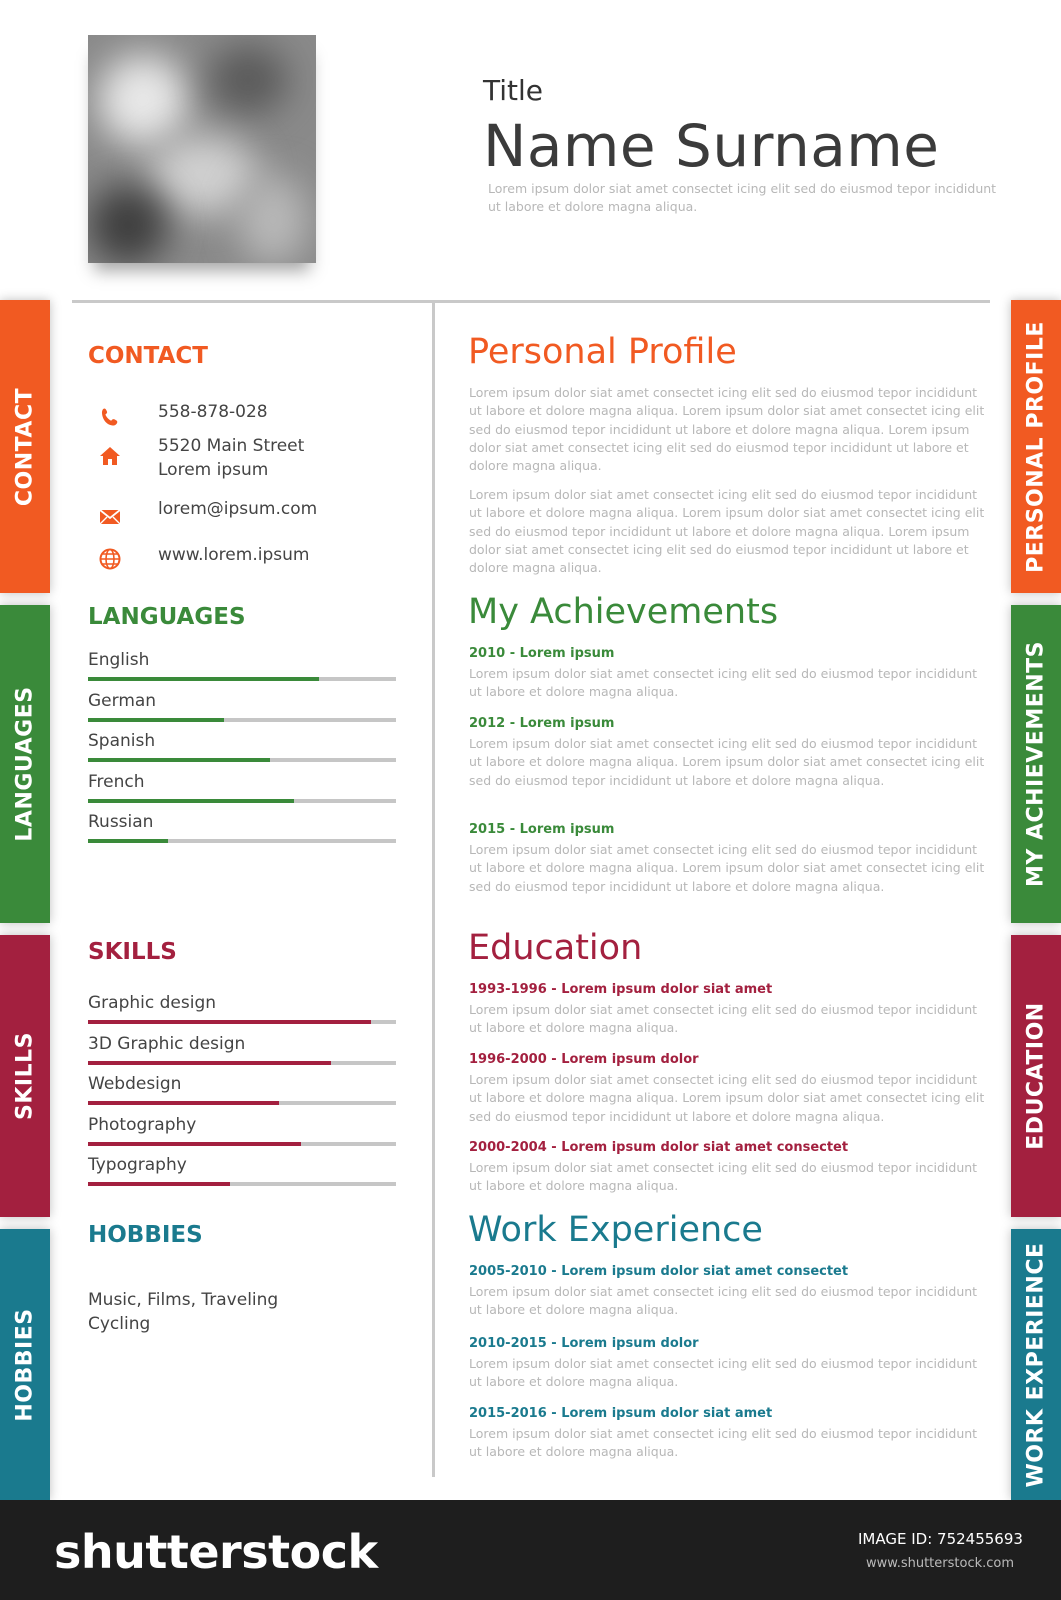  Describe the element at coordinates (242, 792) in the screenshot. I see `language-row: French` at that location.